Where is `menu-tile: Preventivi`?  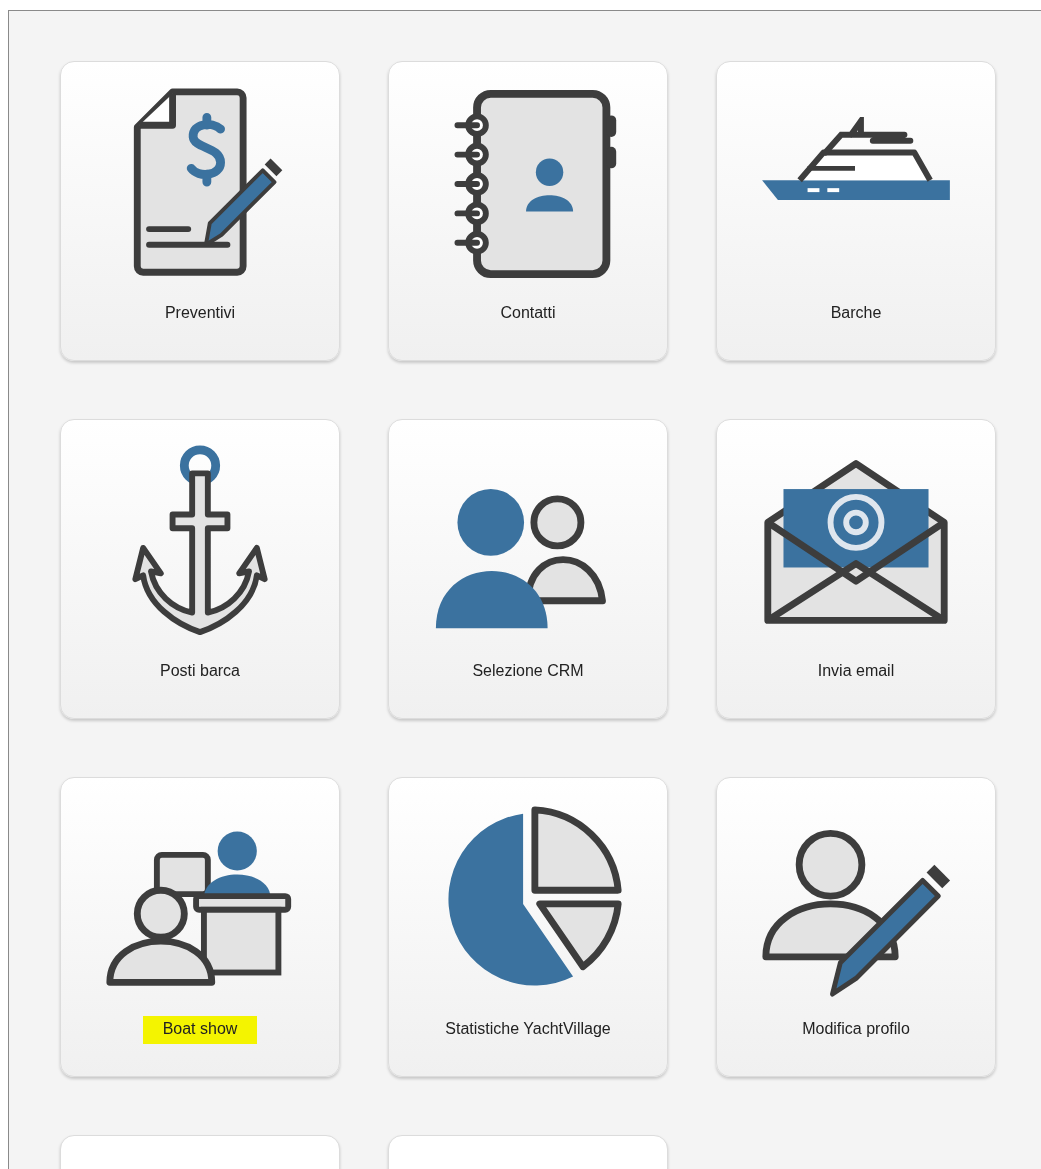
menu-tile: Preventivi is located at coordinates (200, 211).